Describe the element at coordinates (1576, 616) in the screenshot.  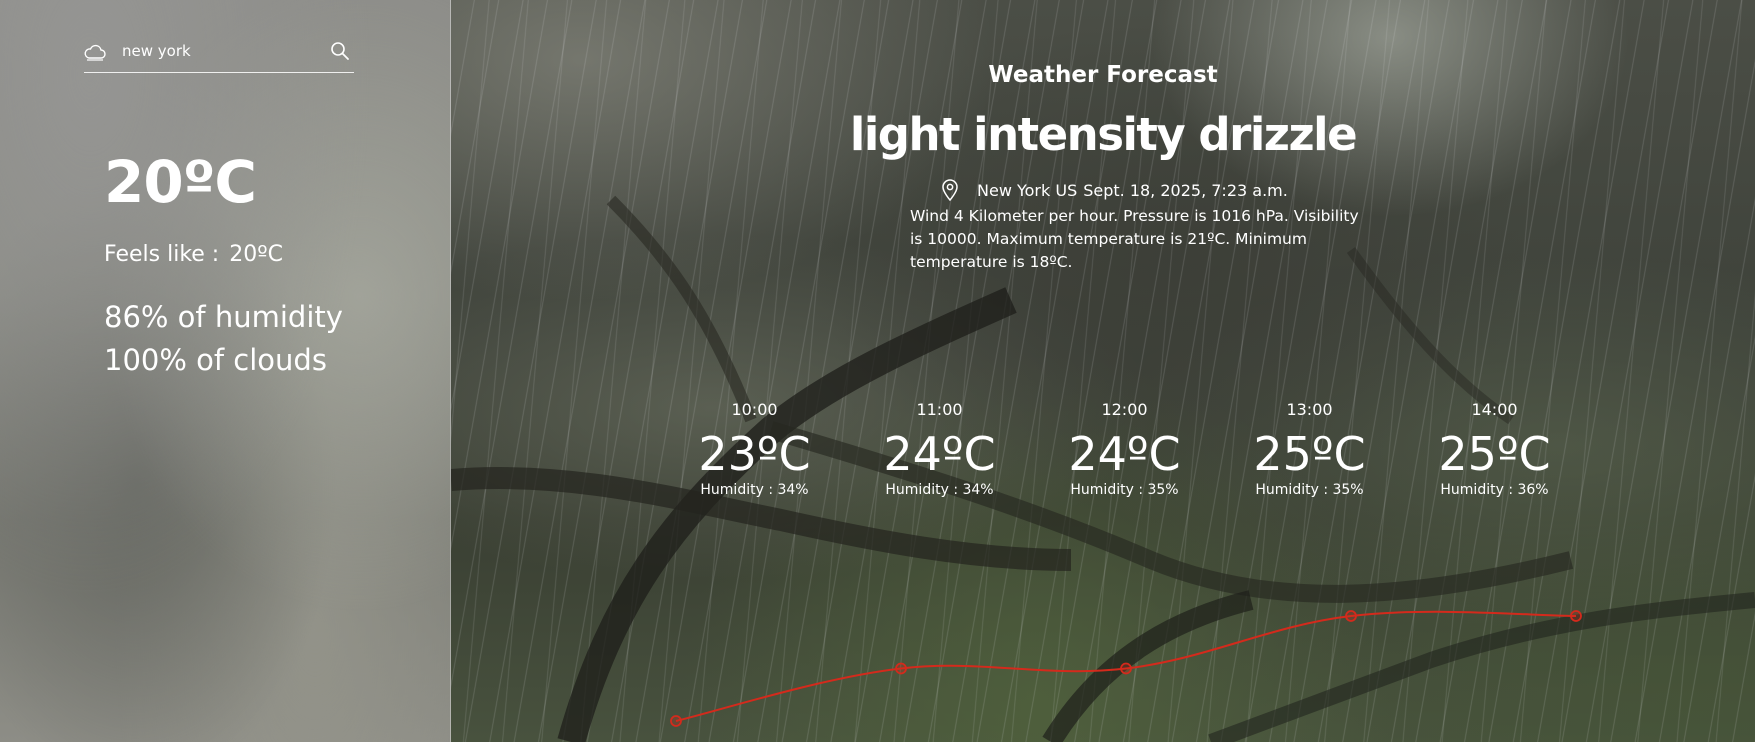
I see `trend-point-14:00` at that location.